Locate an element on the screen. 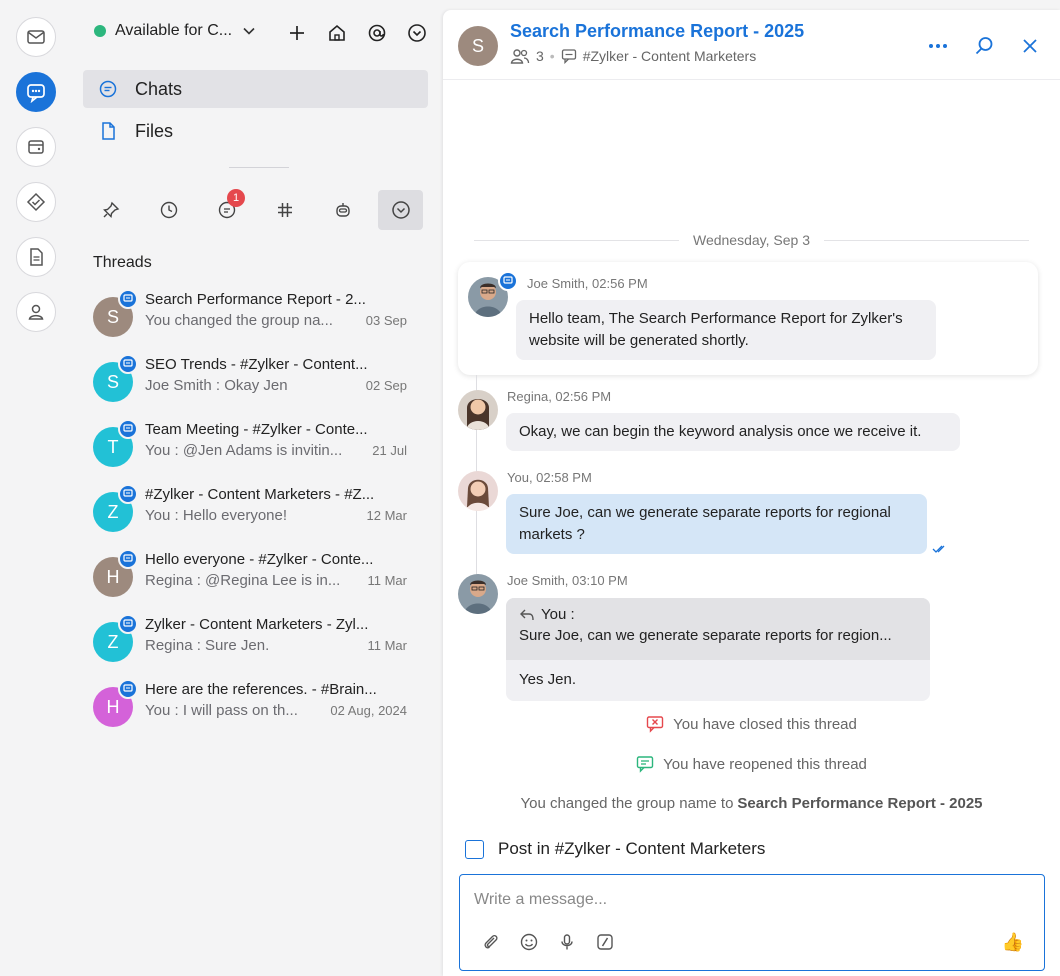 Image resolution: width=1060 pixels, height=976 pixels. thread-preview: Joe Smith : Okay Jen is located at coordinates (216, 385).